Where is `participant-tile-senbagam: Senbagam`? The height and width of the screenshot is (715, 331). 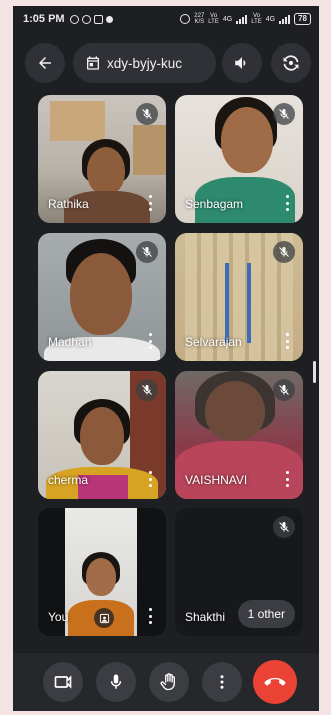
participant-tile-senbagam: Senbagam is located at coordinates (239, 159).